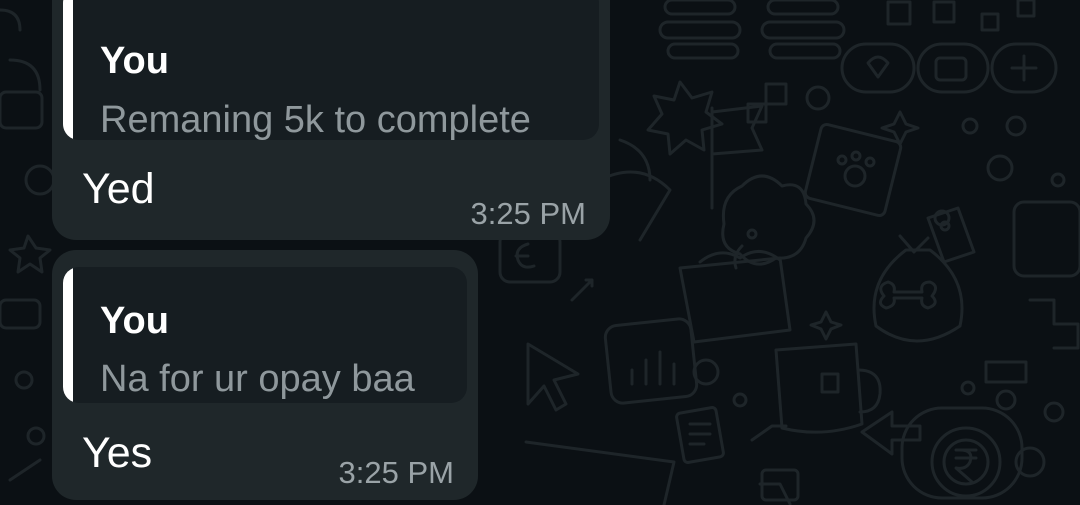 Image resolution: width=1080 pixels, height=505 pixels. I want to click on message-text: Yes, so click(117, 453).